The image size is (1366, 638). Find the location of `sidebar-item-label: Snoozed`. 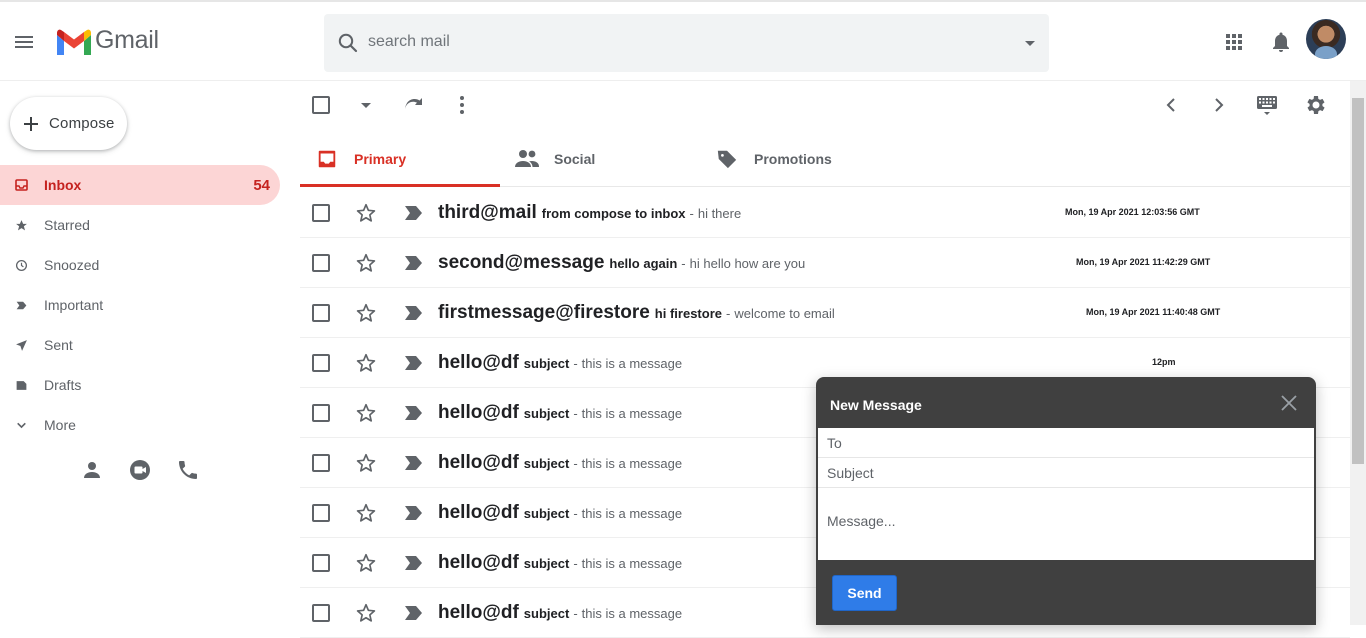

sidebar-item-label: Snoozed is located at coordinates (72, 265).